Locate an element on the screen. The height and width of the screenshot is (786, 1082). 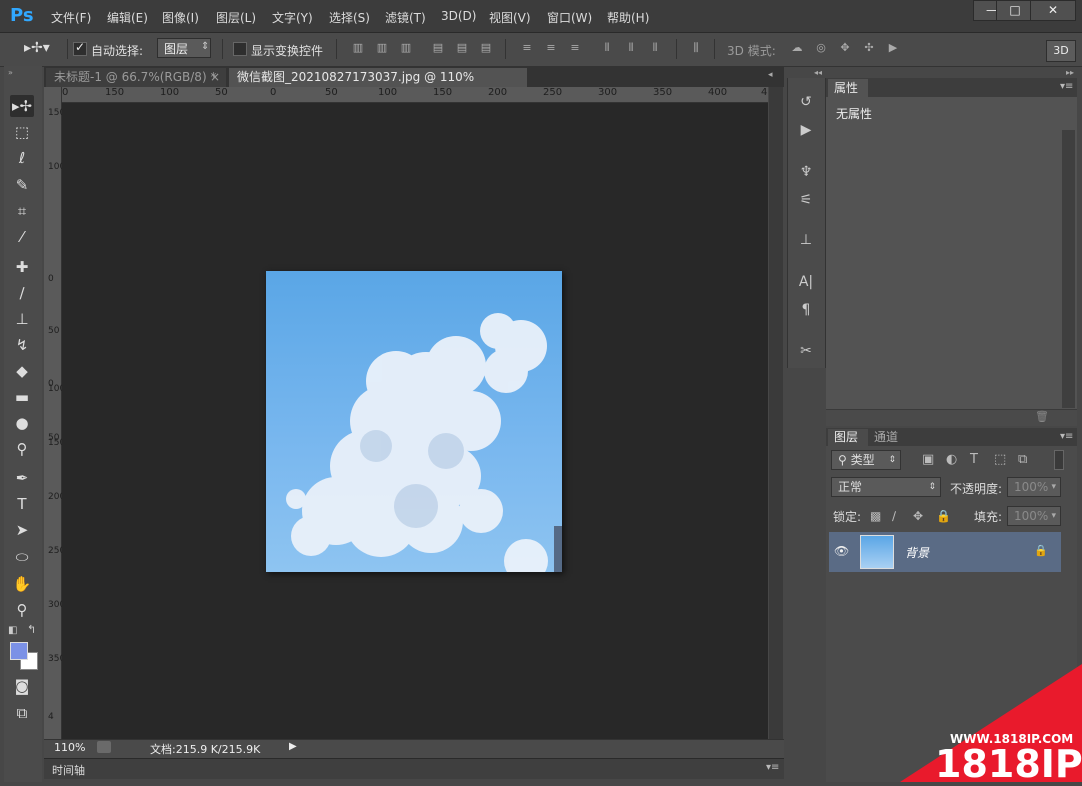
document-image is located at coordinates (414, 421).